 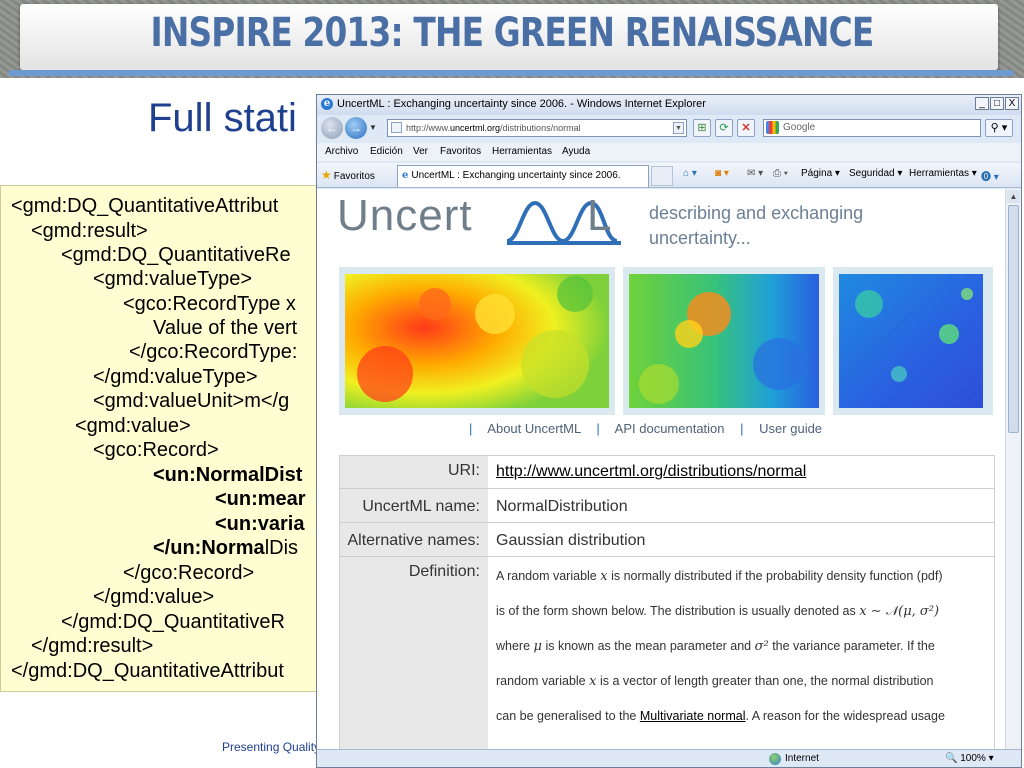 What do you see at coordinates (690, 173) in the screenshot?
I see `home-icon: ⌂ ▾` at bounding box center [690, 173].